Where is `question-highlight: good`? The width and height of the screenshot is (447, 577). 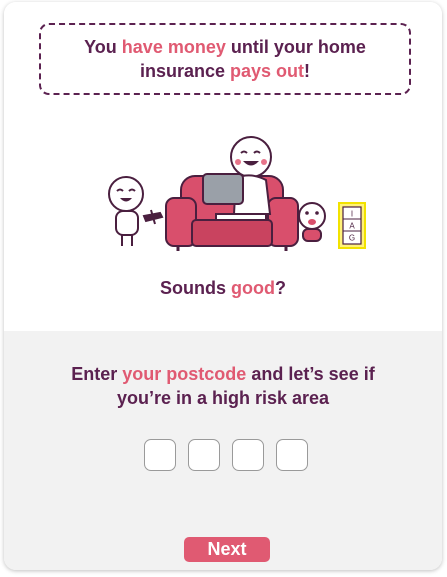 question-highlight: good is located at coordinates (253, 288).